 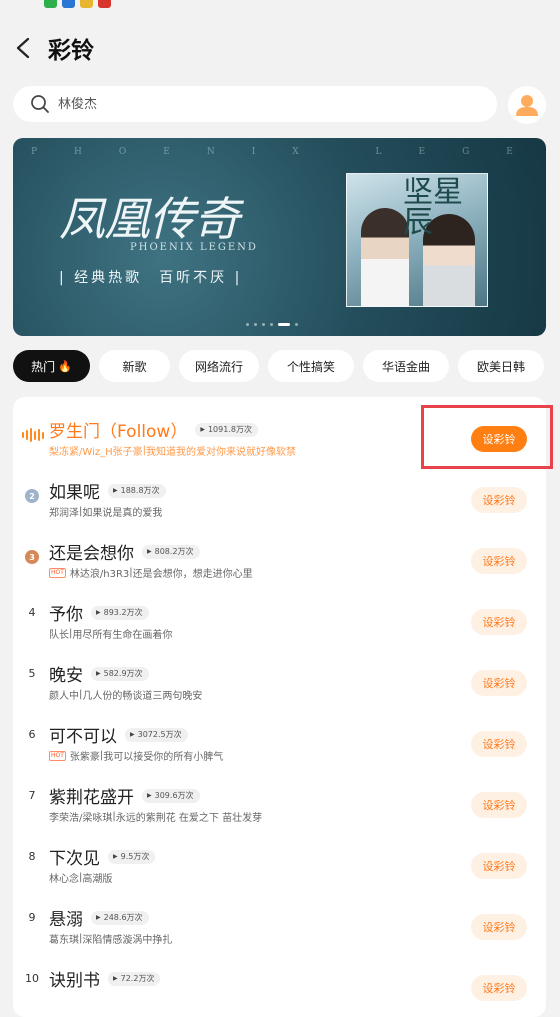 I want to click on song-lyric: 用尽所有生命在画着你, so click(x=122, y=635).